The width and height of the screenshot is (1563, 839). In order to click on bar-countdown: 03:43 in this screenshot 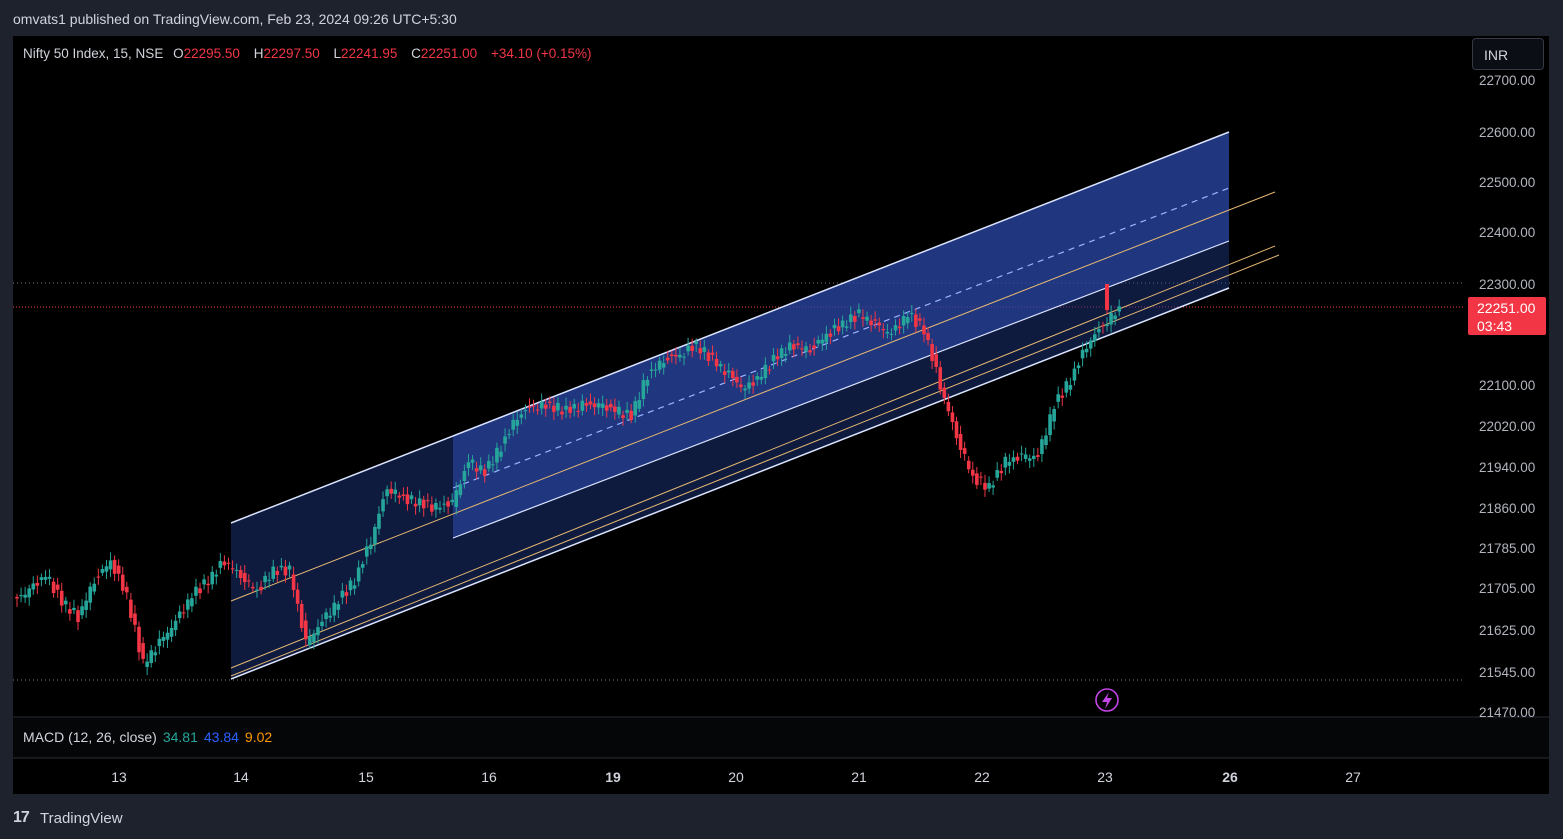, I will do `click(1495, 326)`.